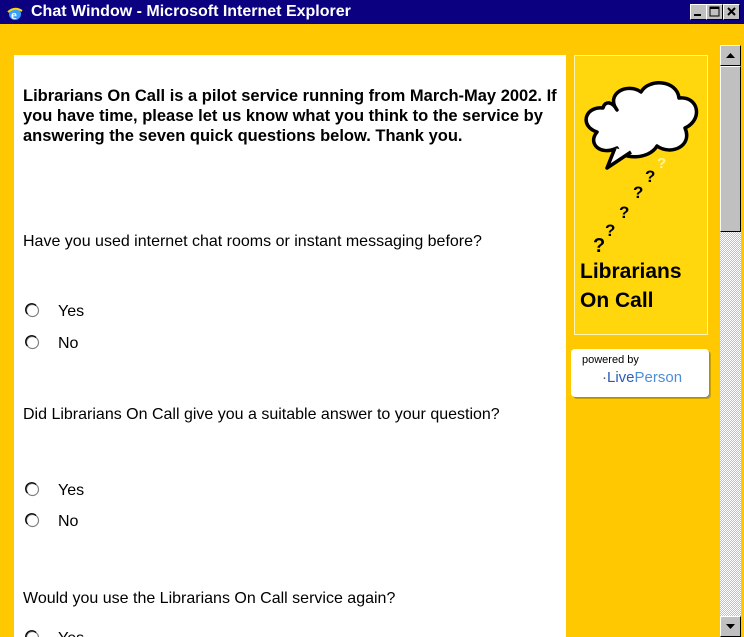 The image size is (744, 637). Describe the element at coordinates (610, 360) in the screenshot. I see `powered-by-label: powered by` at that location.